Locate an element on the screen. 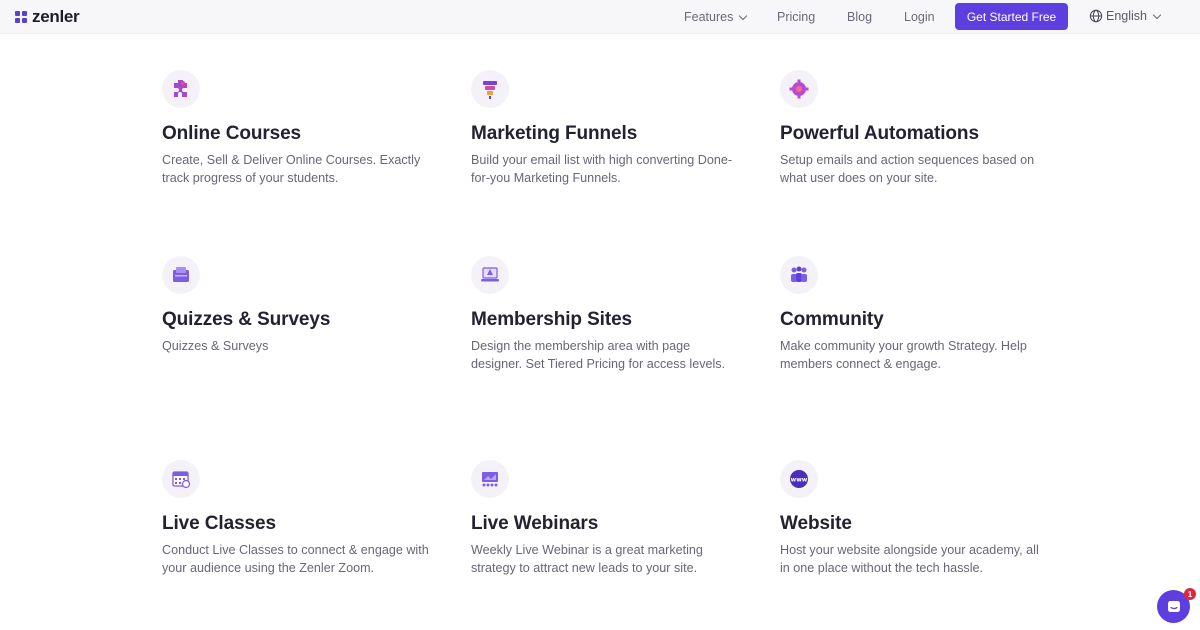 This screenshot has width=1200, height=630. laptop-icon is located at coordinates (490, 275).